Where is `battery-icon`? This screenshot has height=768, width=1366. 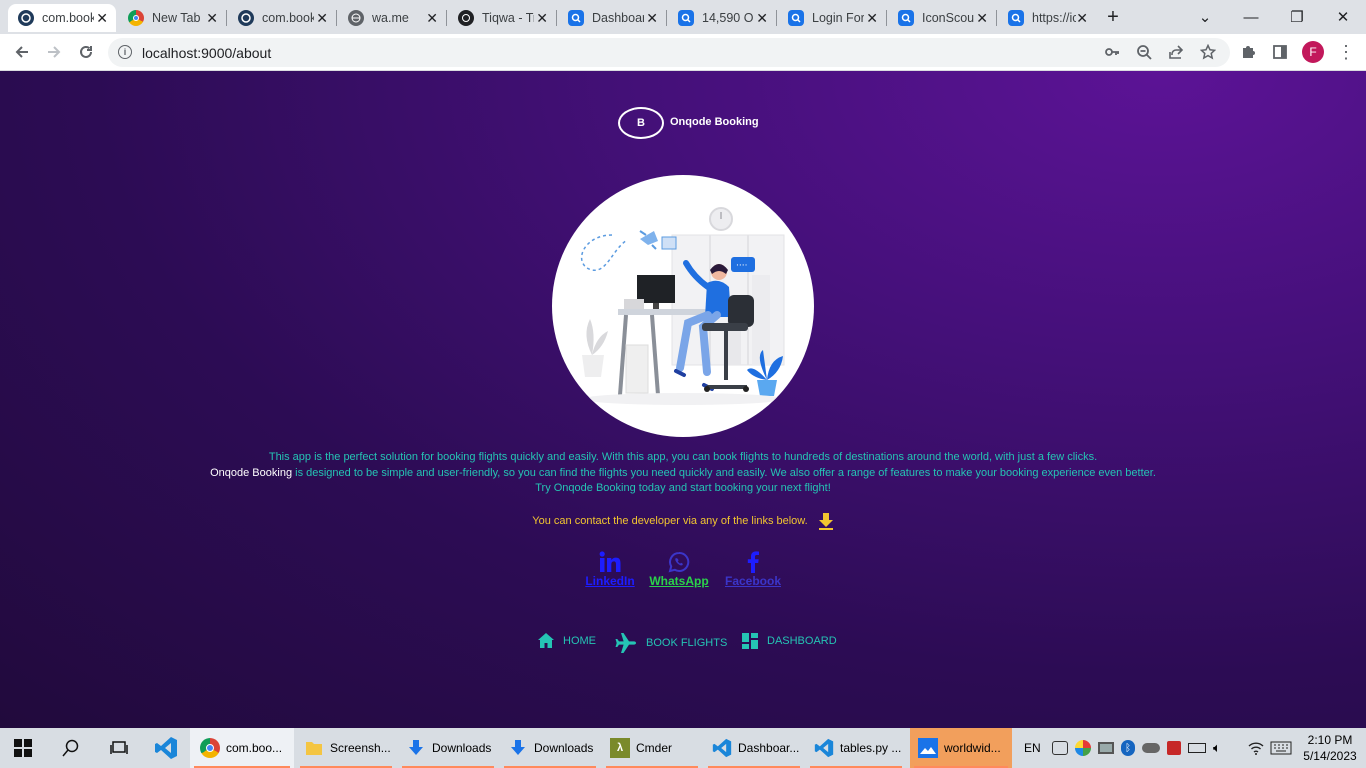 battery-icon is located at coordinates (1197, 748).